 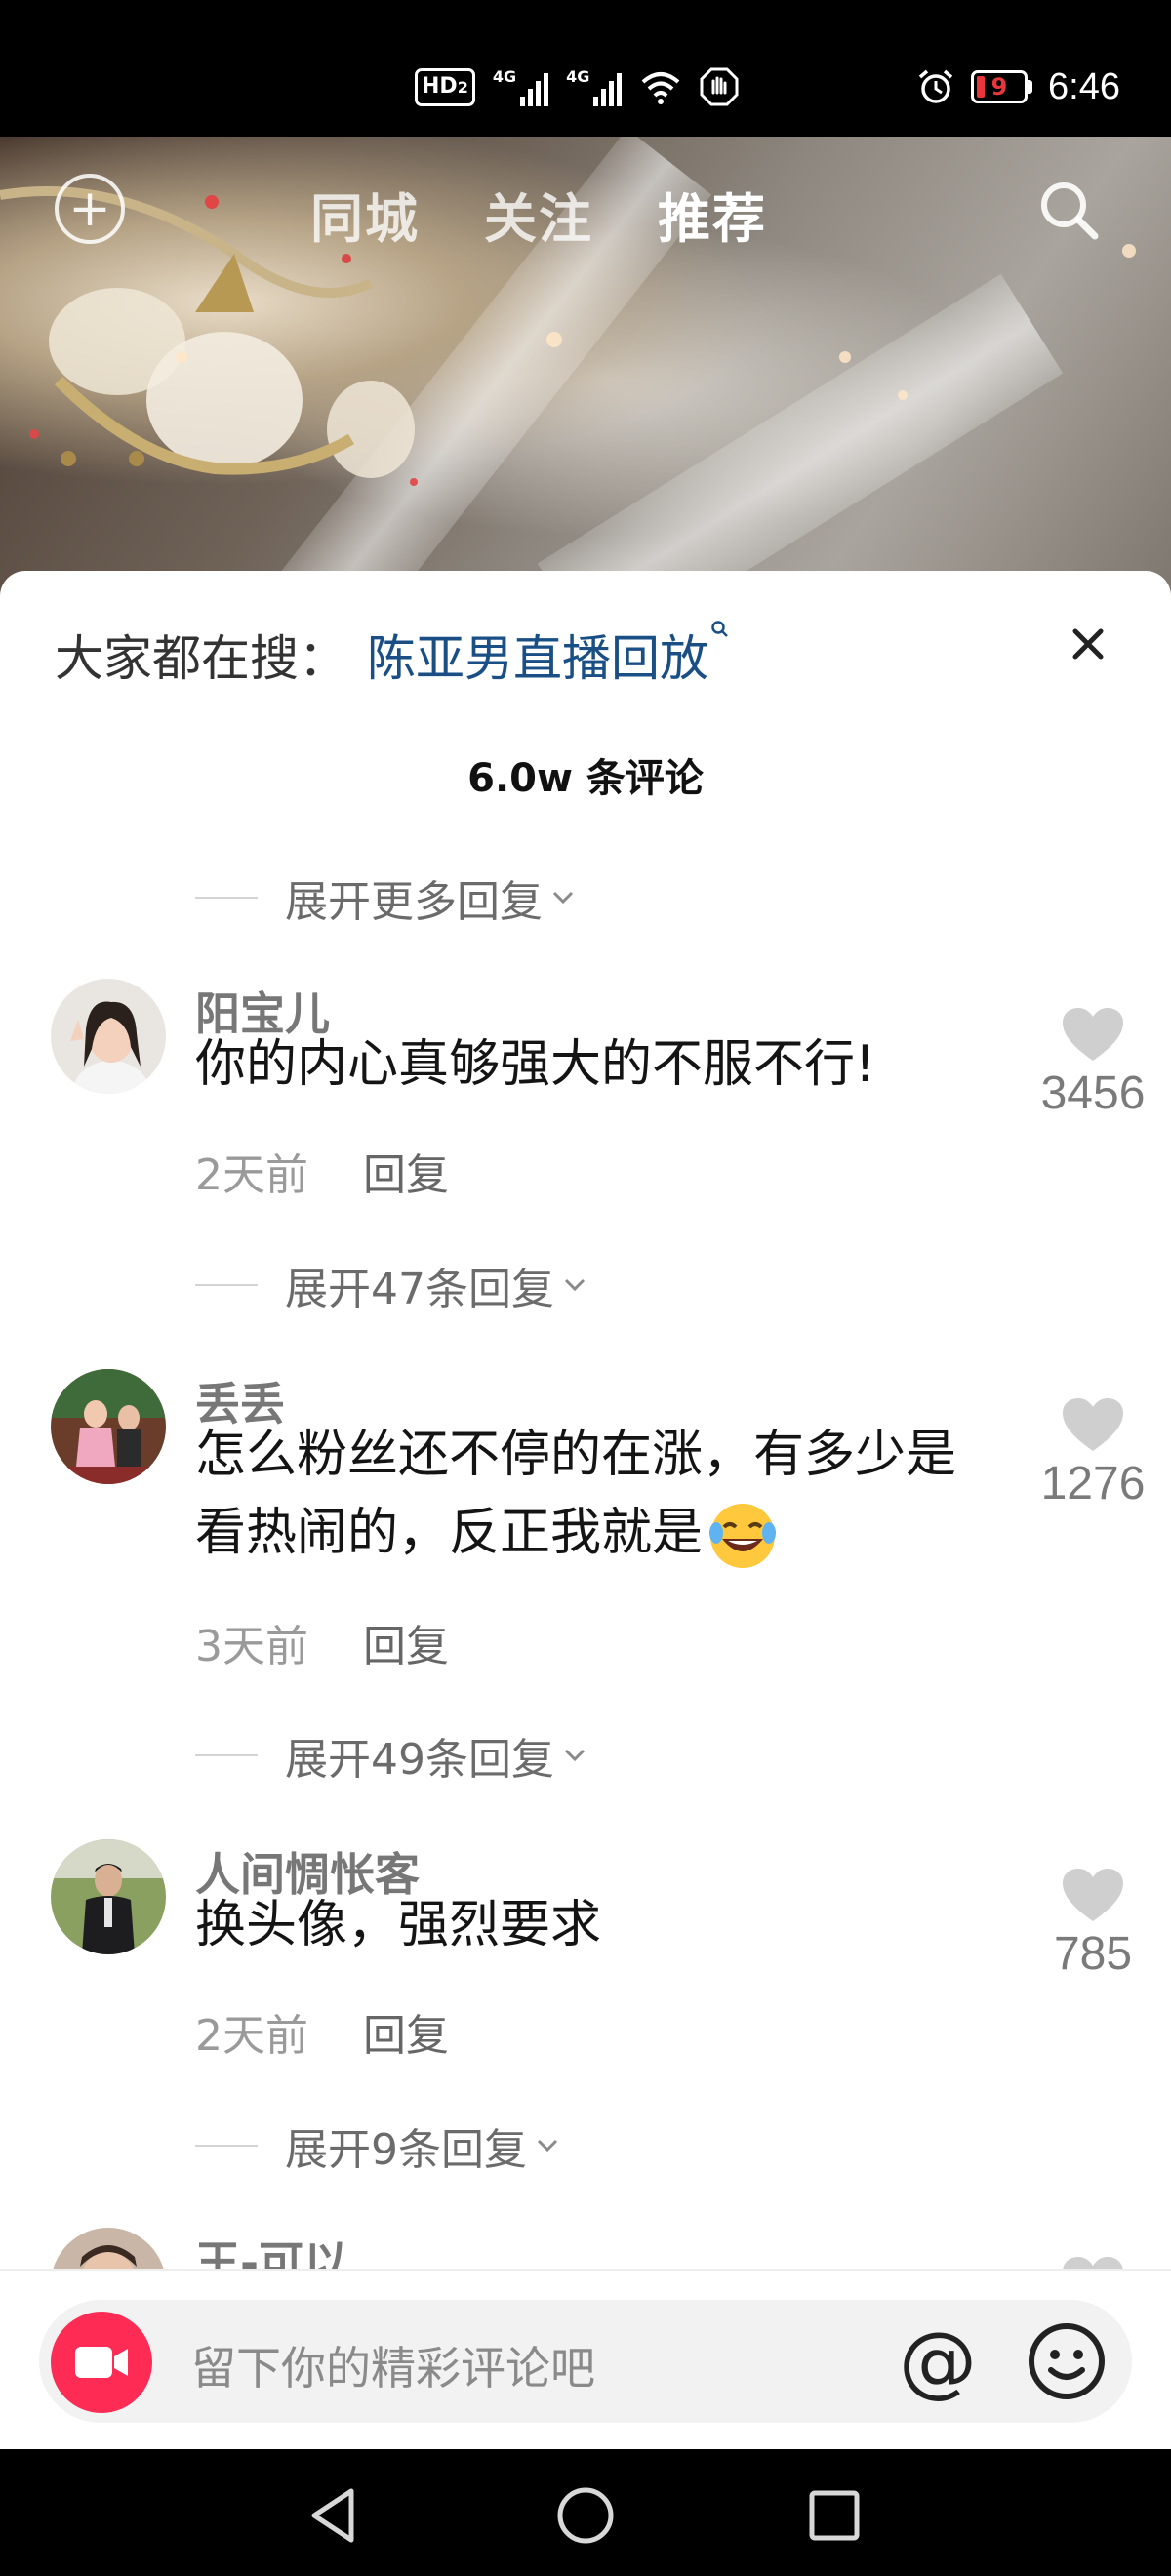 I want to click on emoji-icon, so click(x=1067, y=2361).